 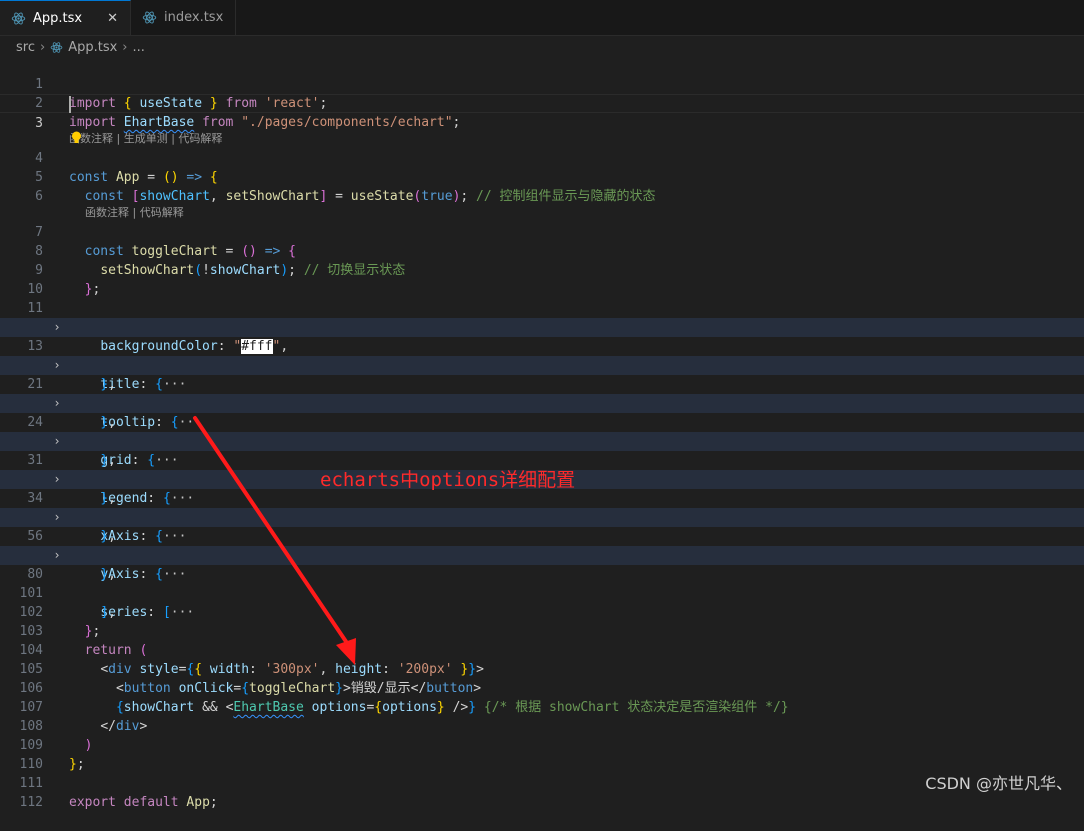 I want to click on code-line: 1 import { useState } from 'react';, so click(x=542, y=83).